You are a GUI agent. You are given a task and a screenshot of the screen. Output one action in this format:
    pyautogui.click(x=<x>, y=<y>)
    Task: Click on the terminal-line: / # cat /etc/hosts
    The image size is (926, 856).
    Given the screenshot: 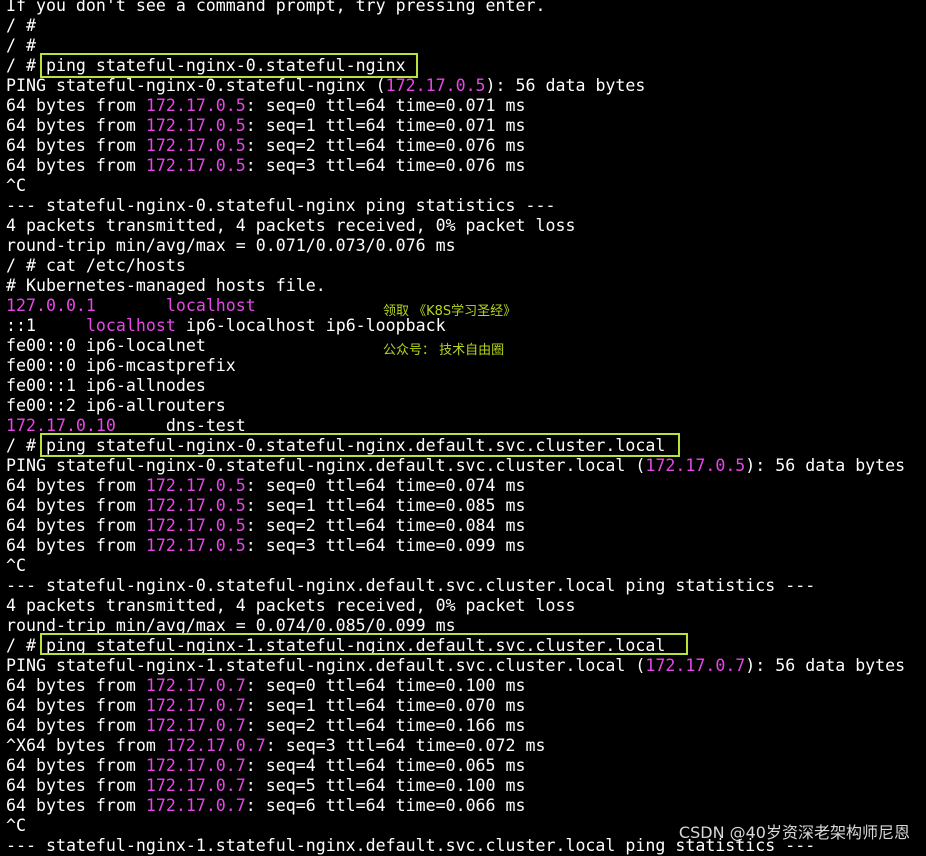 What is the action you would take?
    pyautogui.click(x=466, y=266)
    